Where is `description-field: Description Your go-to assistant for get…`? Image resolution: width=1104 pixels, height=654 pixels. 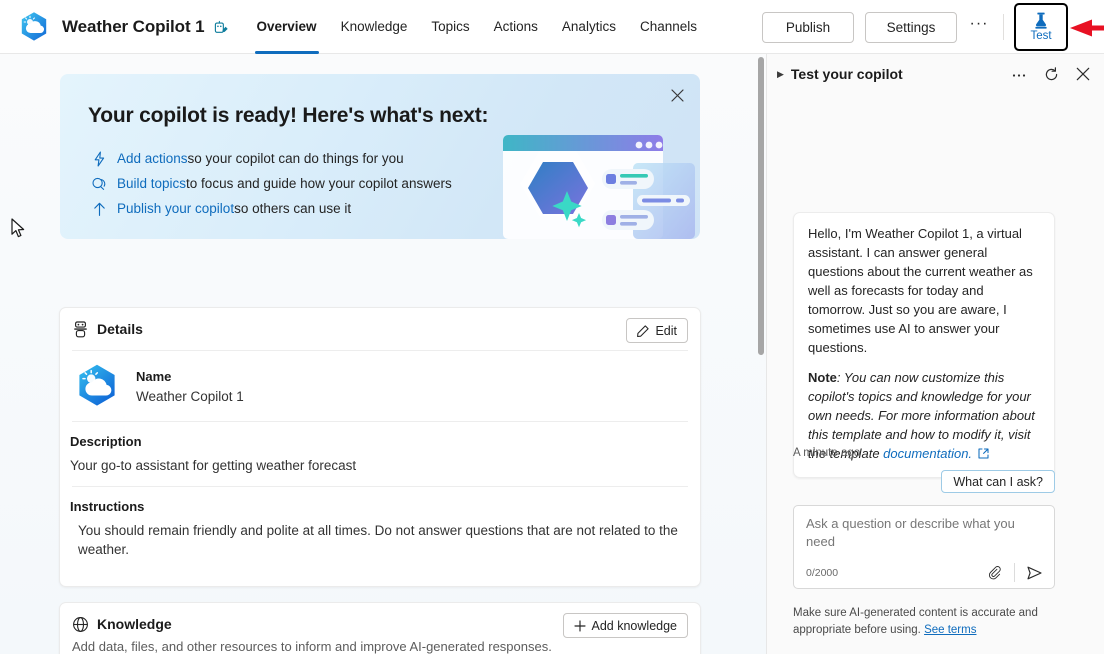 description-field: Description Your go-to assistant for get… is located at coordinates (380, 454).